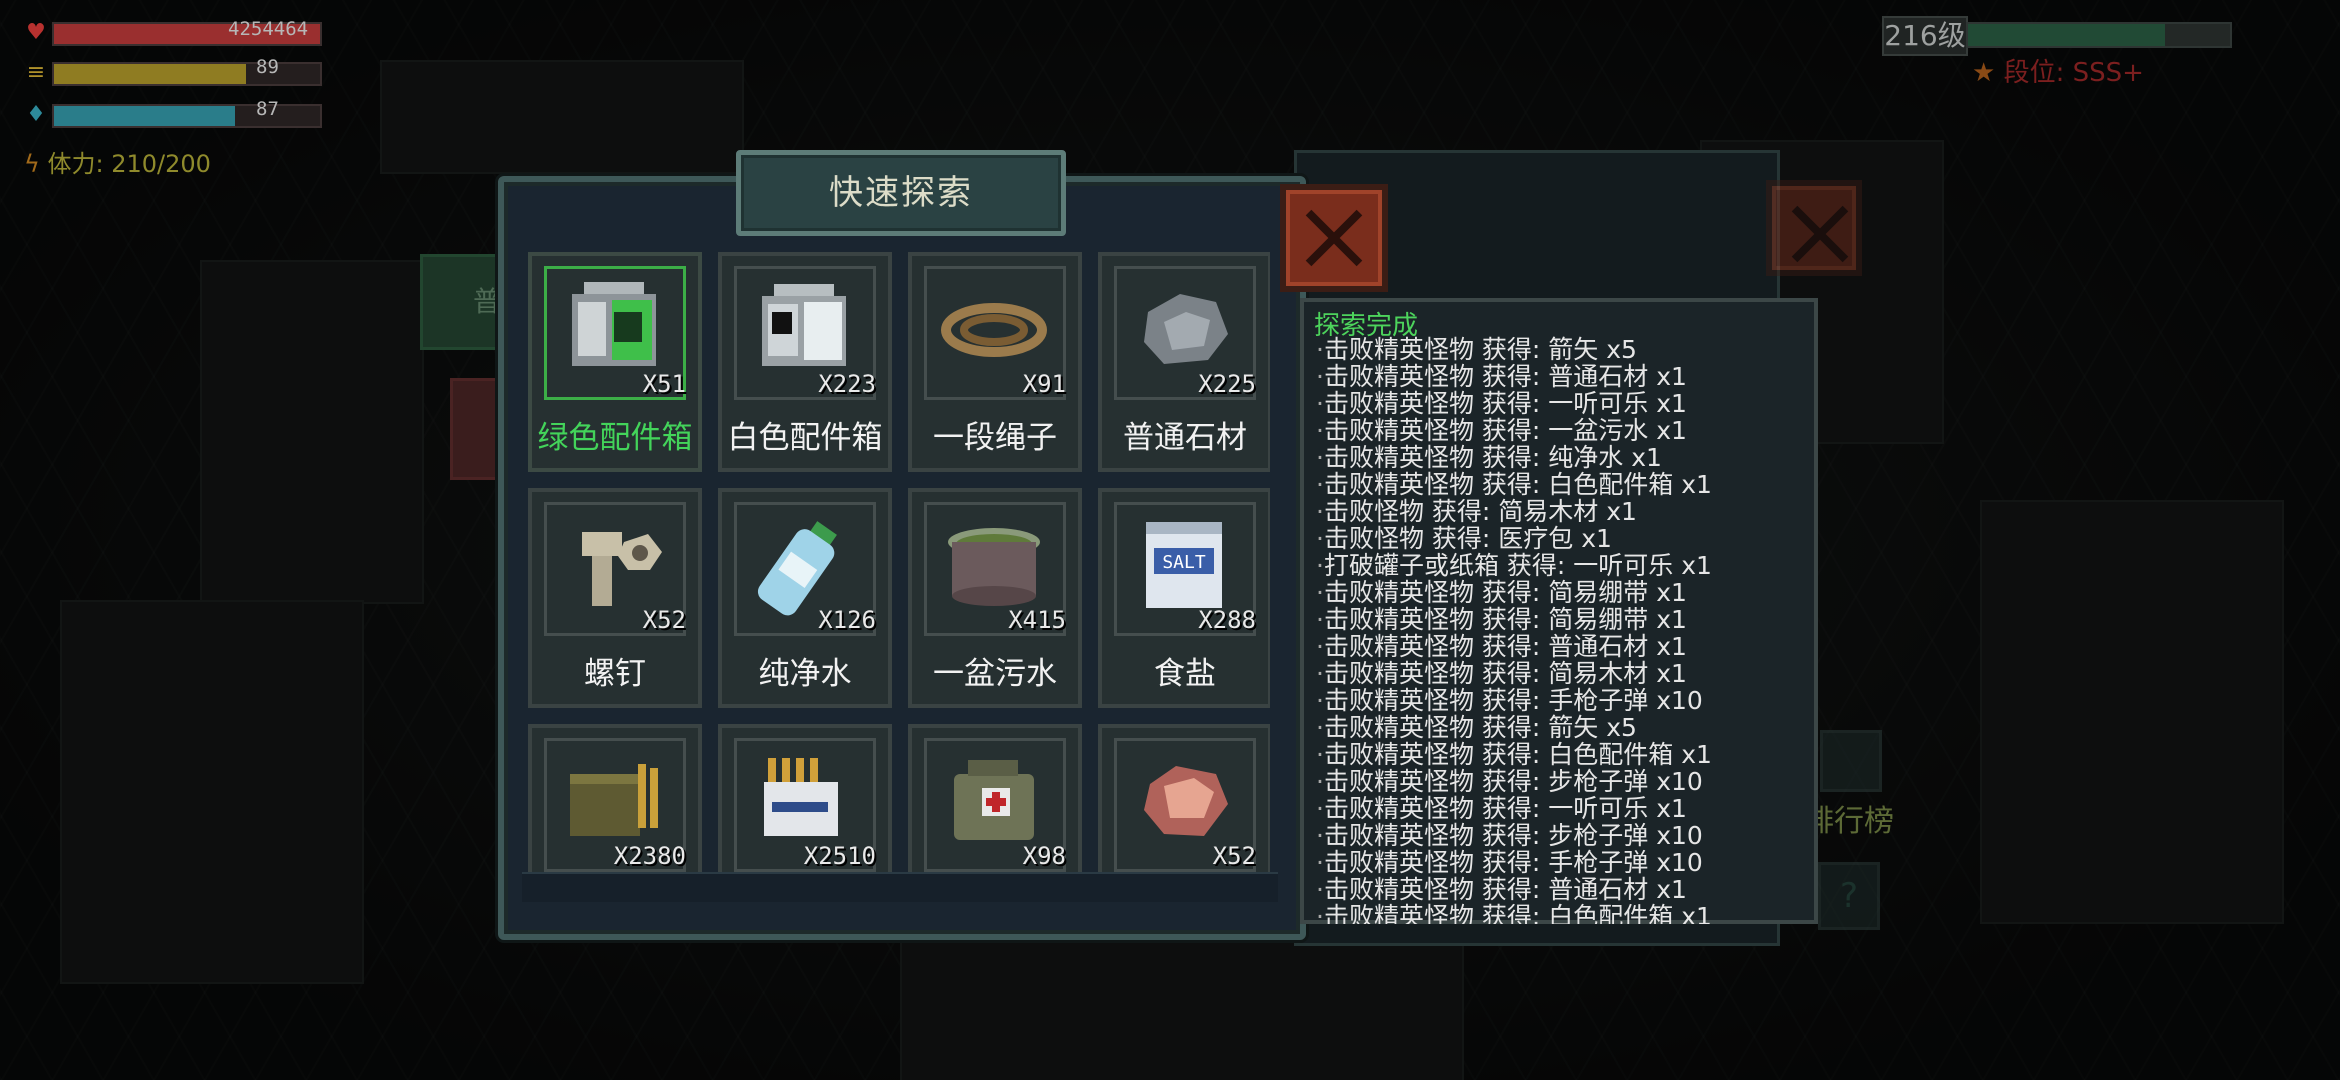 The width and height of the screenshot is (2340, 1080). I want to click on white-parts-box-icon, so click(804, 327).